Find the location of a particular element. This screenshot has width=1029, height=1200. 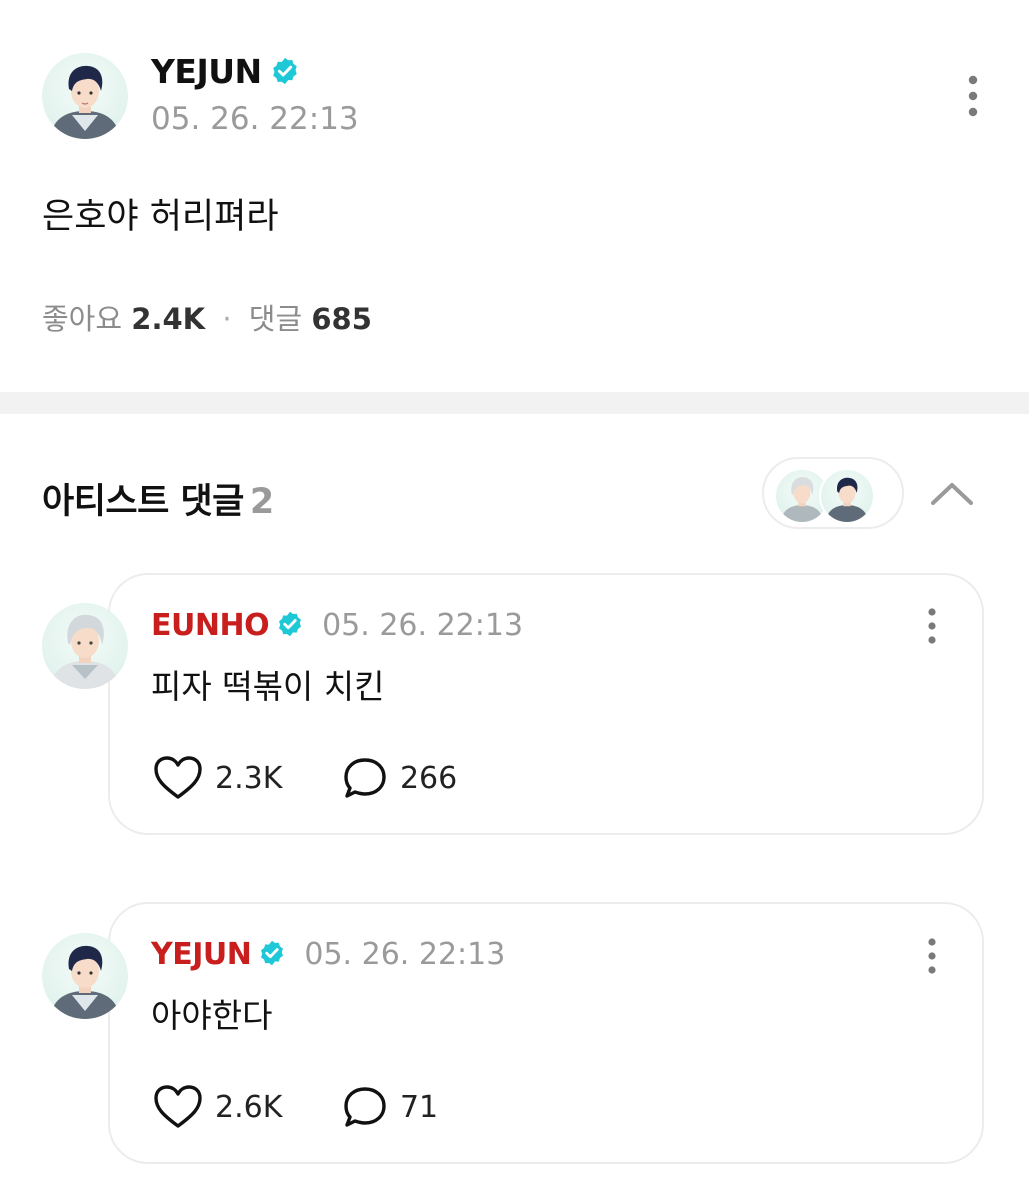

comment-body-text: 피자 떡볶이 치킨 is located at coordinates (268, 686).